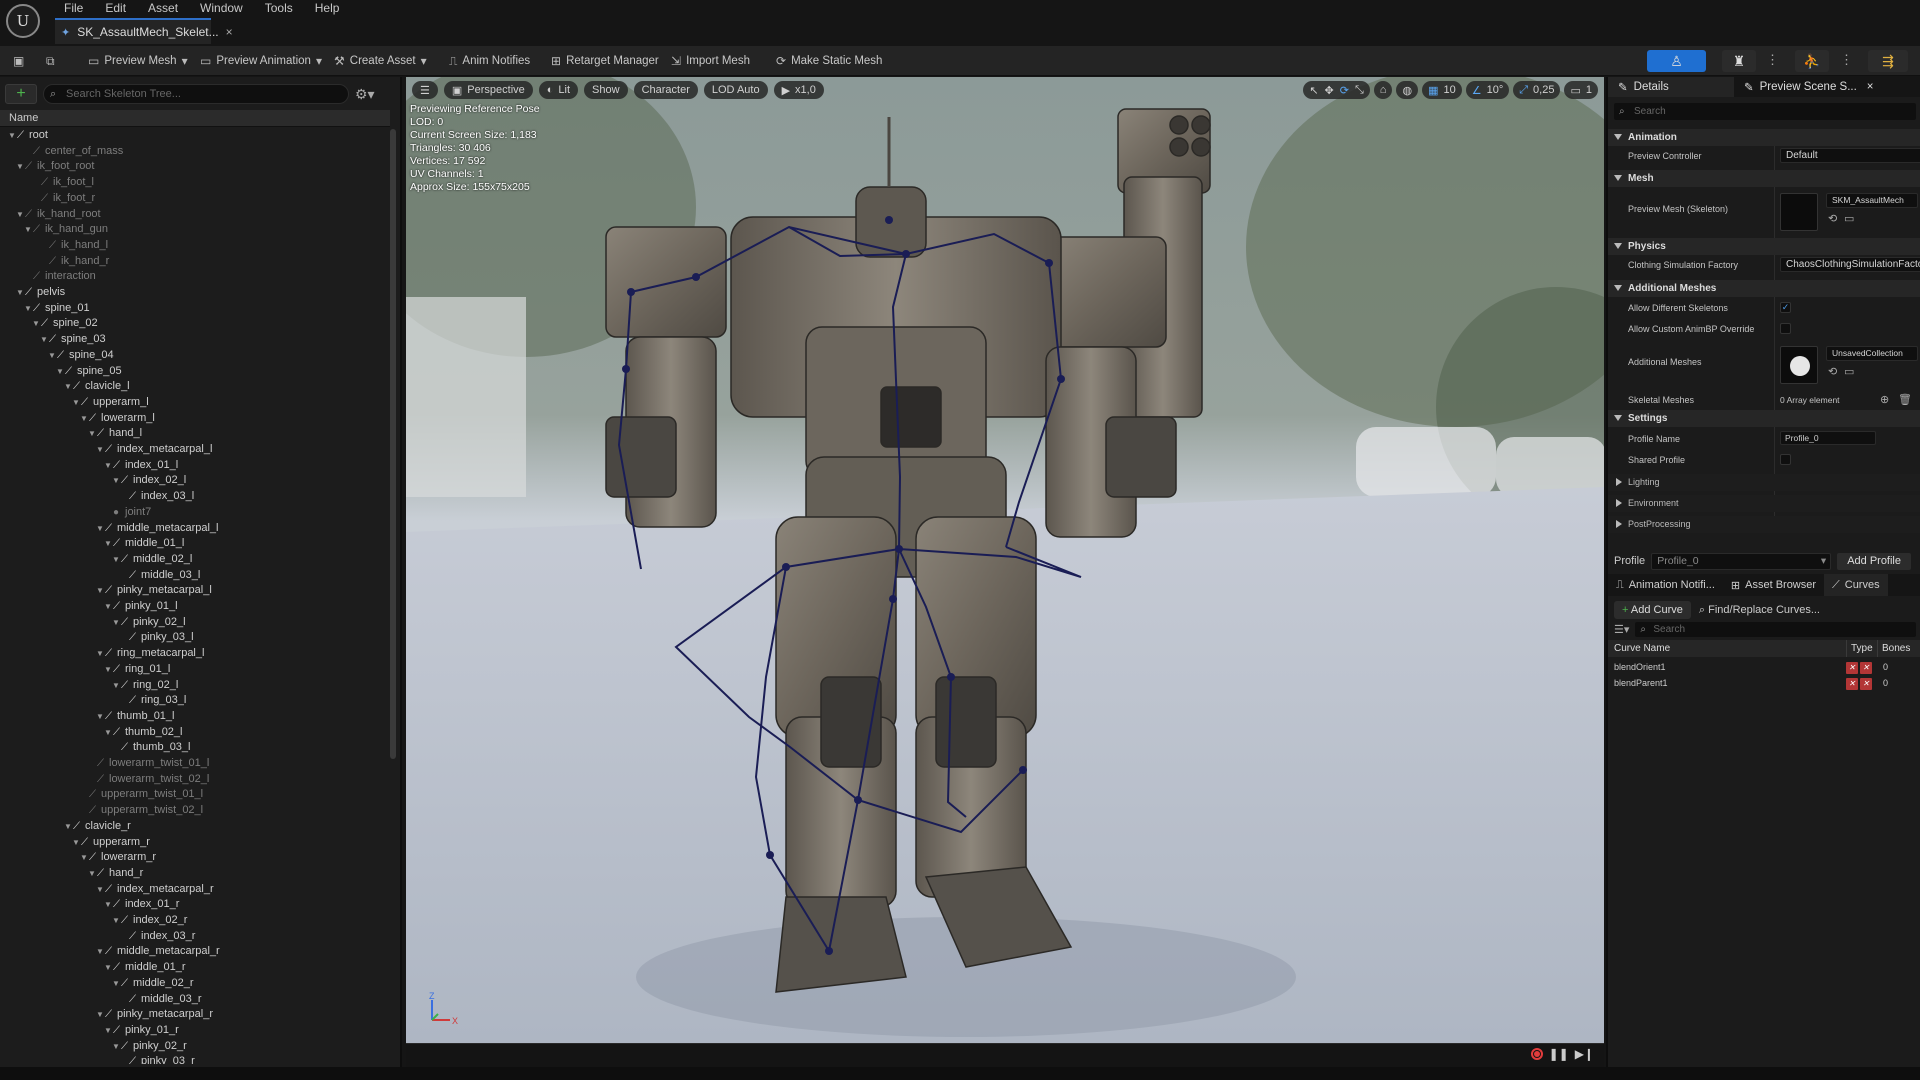  What do you see at coordinates (195, 1031) in the screenshot?
I see `tree-row: ▼ ⟋ pinky_01_r` at bounding box center [195, 1031].